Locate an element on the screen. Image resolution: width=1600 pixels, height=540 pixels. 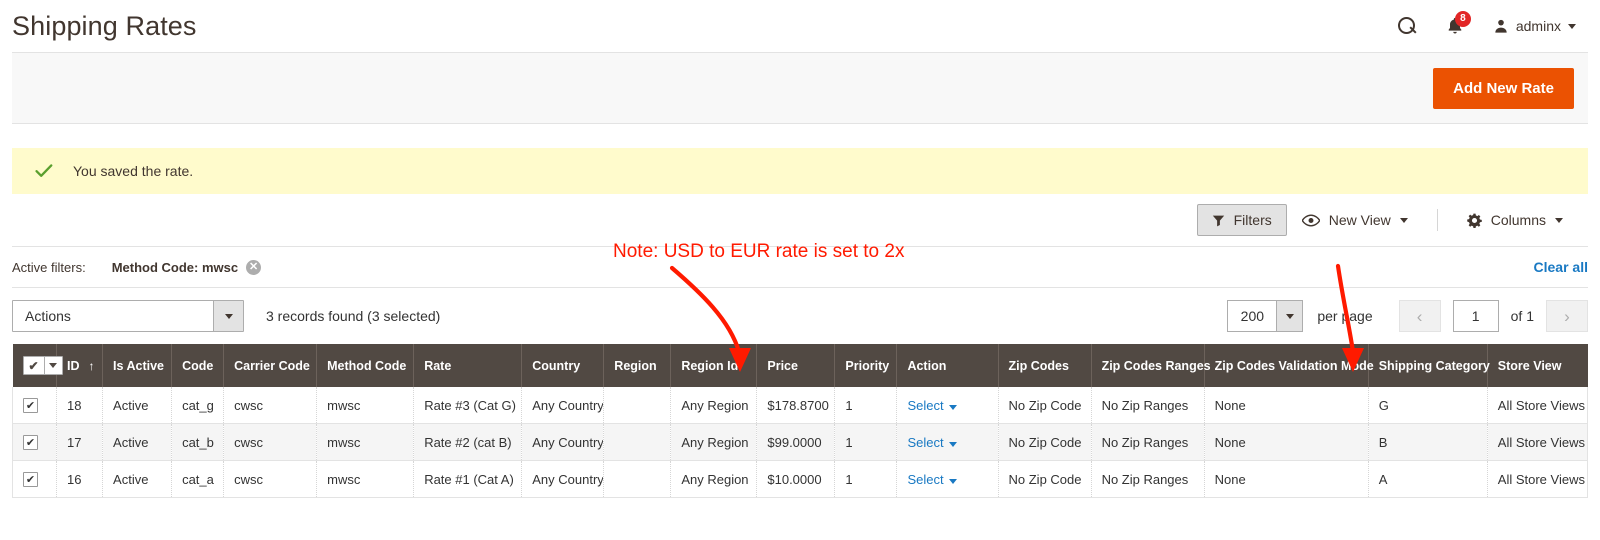
cell-zip_validation: None is located at coordinates (1286, 405).